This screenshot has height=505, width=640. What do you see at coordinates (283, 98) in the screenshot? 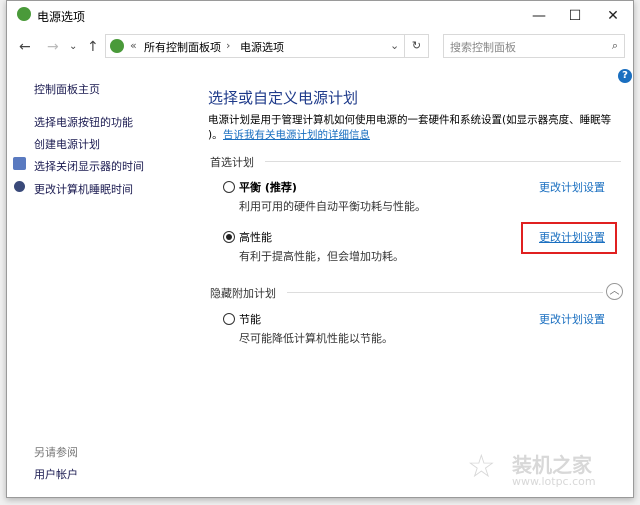
I see `page-title: 选择或自定义电源计划` at bounding box center [283, 98].